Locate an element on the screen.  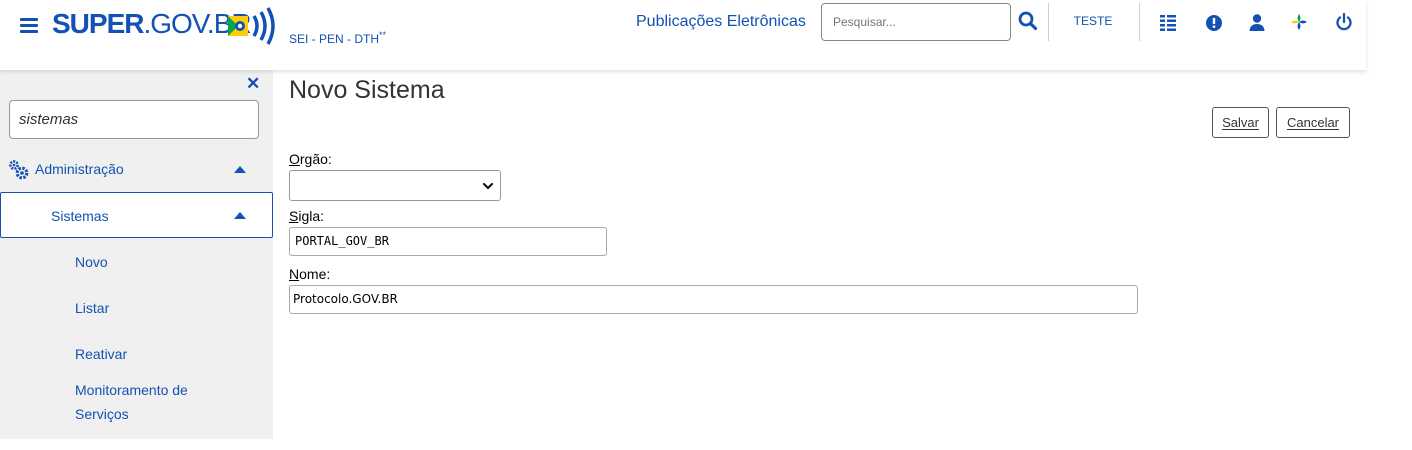
page-title: Novo Sistema is located at coordinates (367, 90).